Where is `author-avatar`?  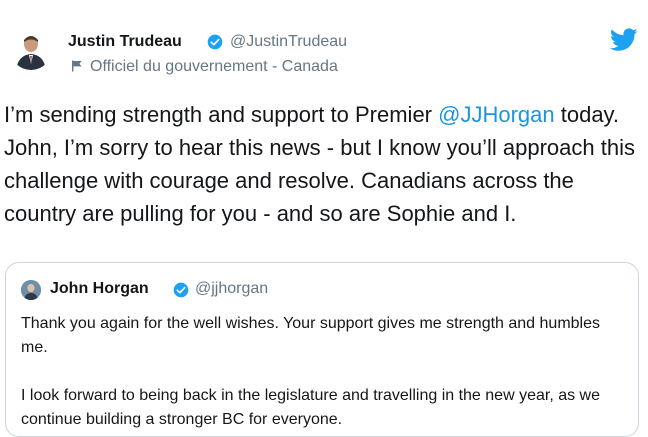 author-avatar is located at coordinates (31, 49).